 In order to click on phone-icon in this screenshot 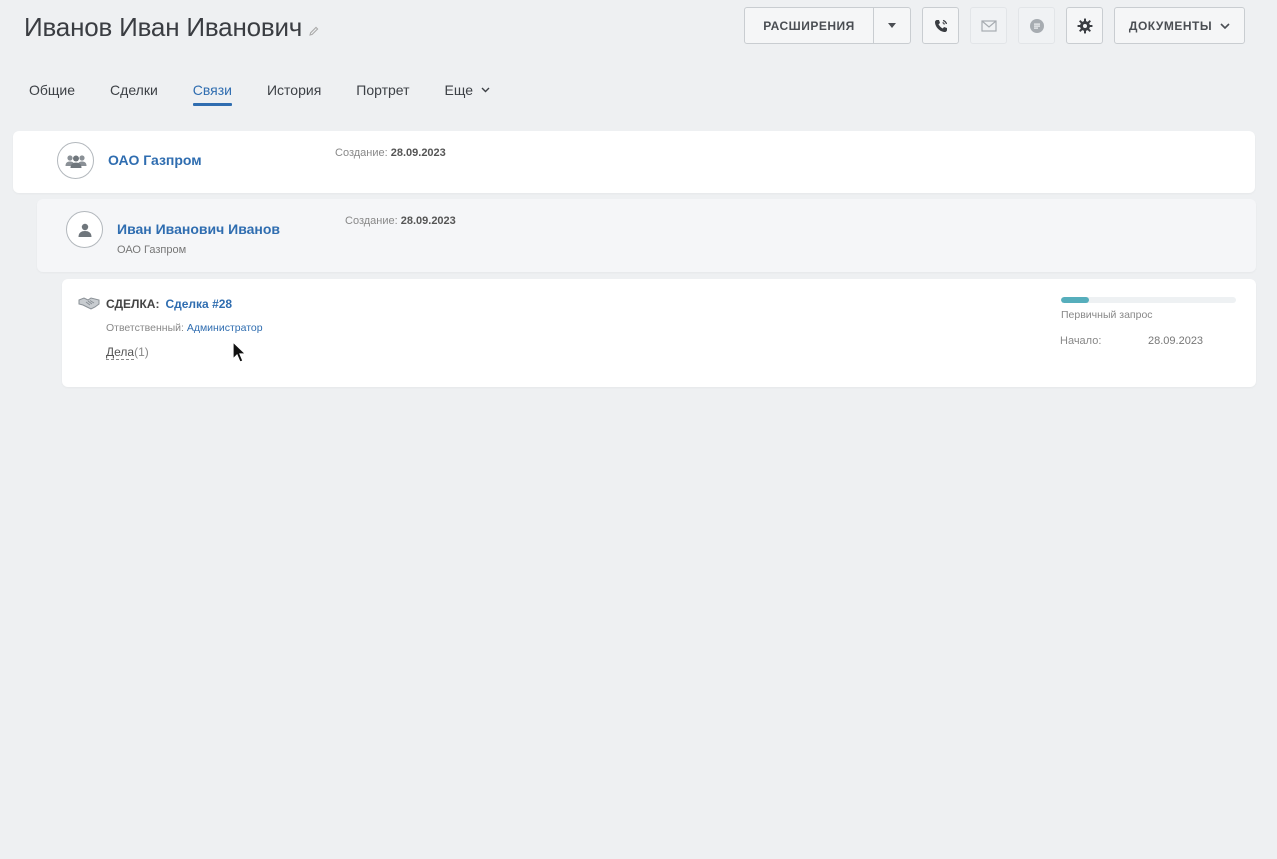, I will do `click(940, 25)`.